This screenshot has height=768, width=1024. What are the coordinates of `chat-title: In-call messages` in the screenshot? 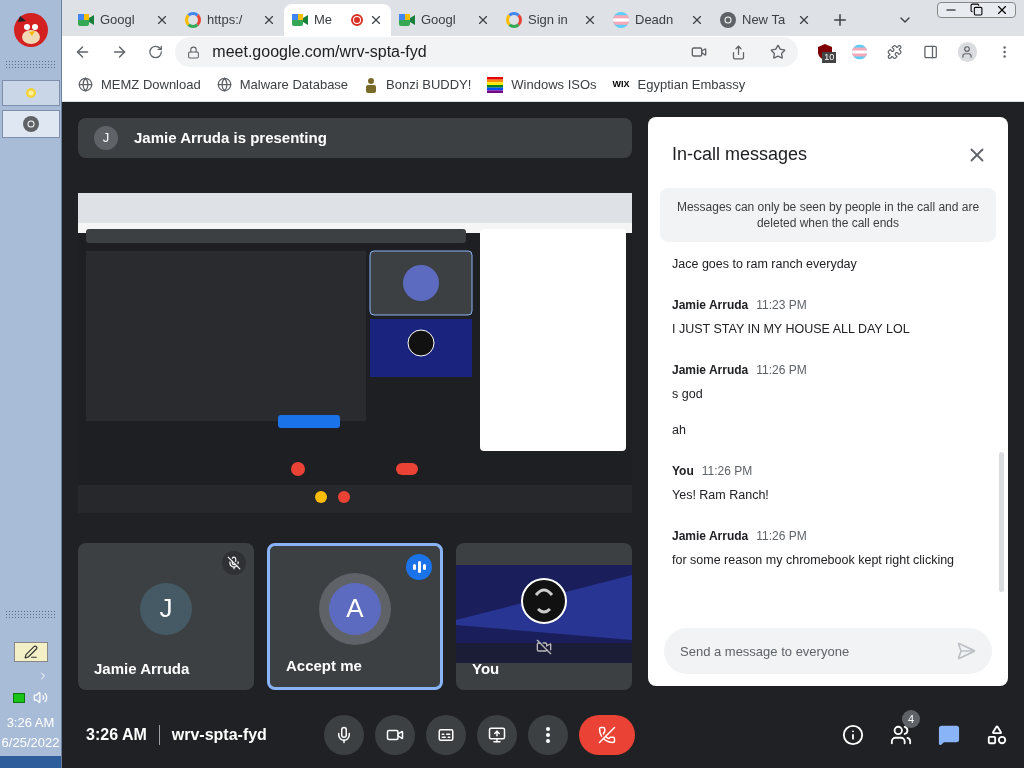 It's located at (740, 154).